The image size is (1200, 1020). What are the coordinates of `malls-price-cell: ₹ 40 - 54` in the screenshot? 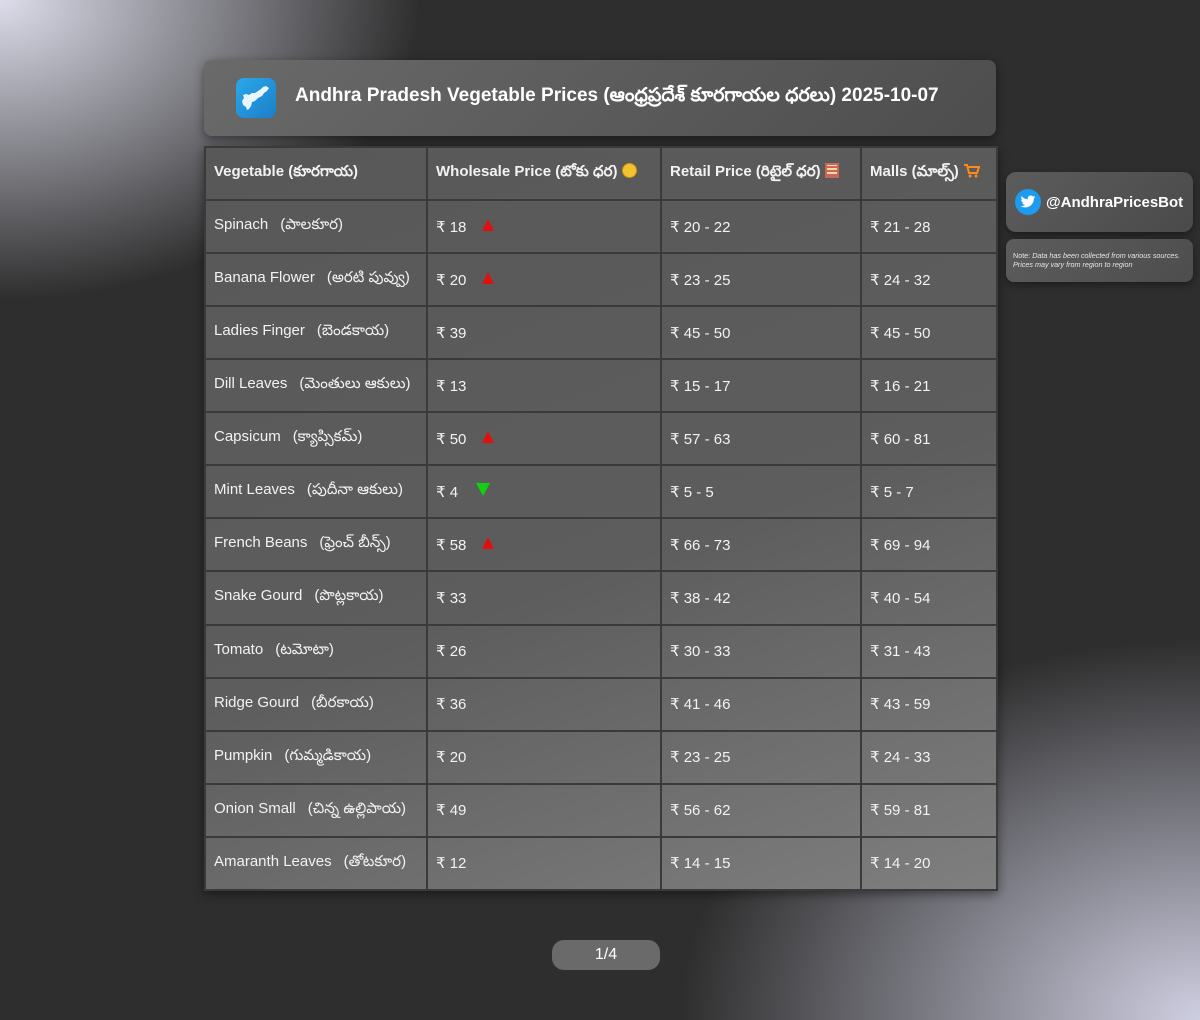 It's located at (929, 598).